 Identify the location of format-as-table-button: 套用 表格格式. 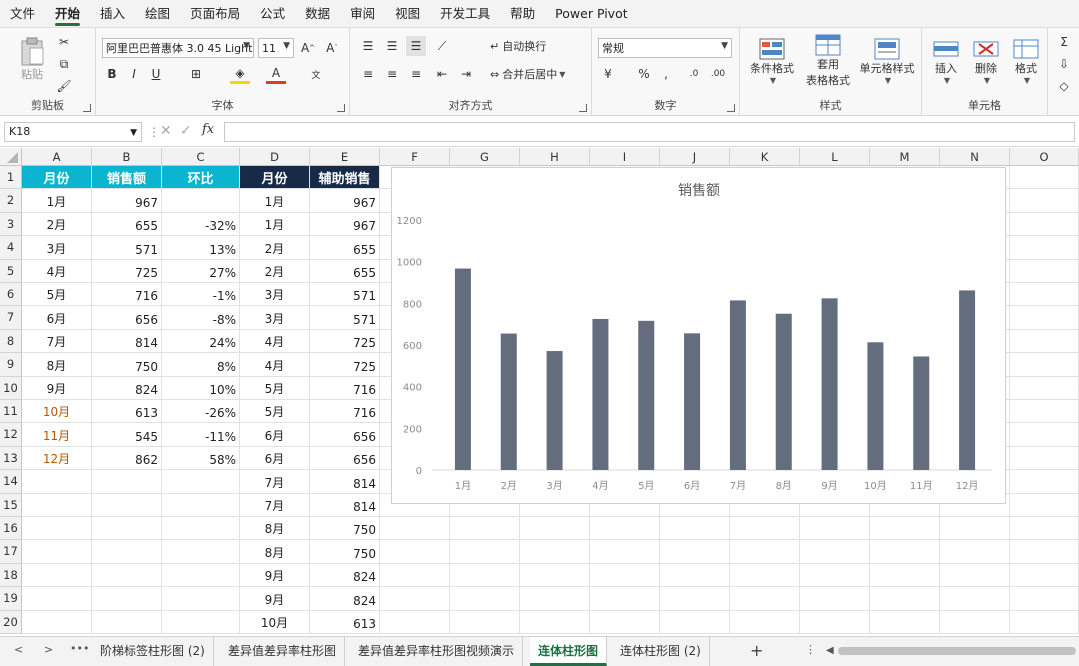
(828, 61).